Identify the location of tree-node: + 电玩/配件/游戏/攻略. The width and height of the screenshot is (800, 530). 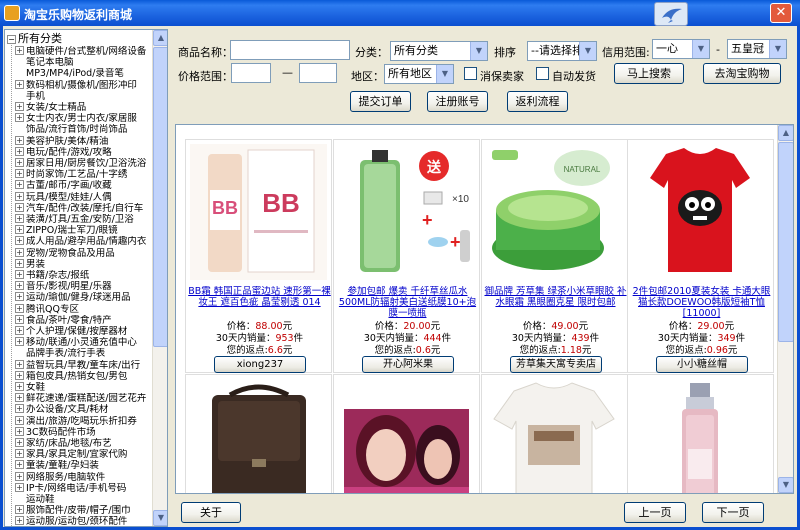
(84, 152).